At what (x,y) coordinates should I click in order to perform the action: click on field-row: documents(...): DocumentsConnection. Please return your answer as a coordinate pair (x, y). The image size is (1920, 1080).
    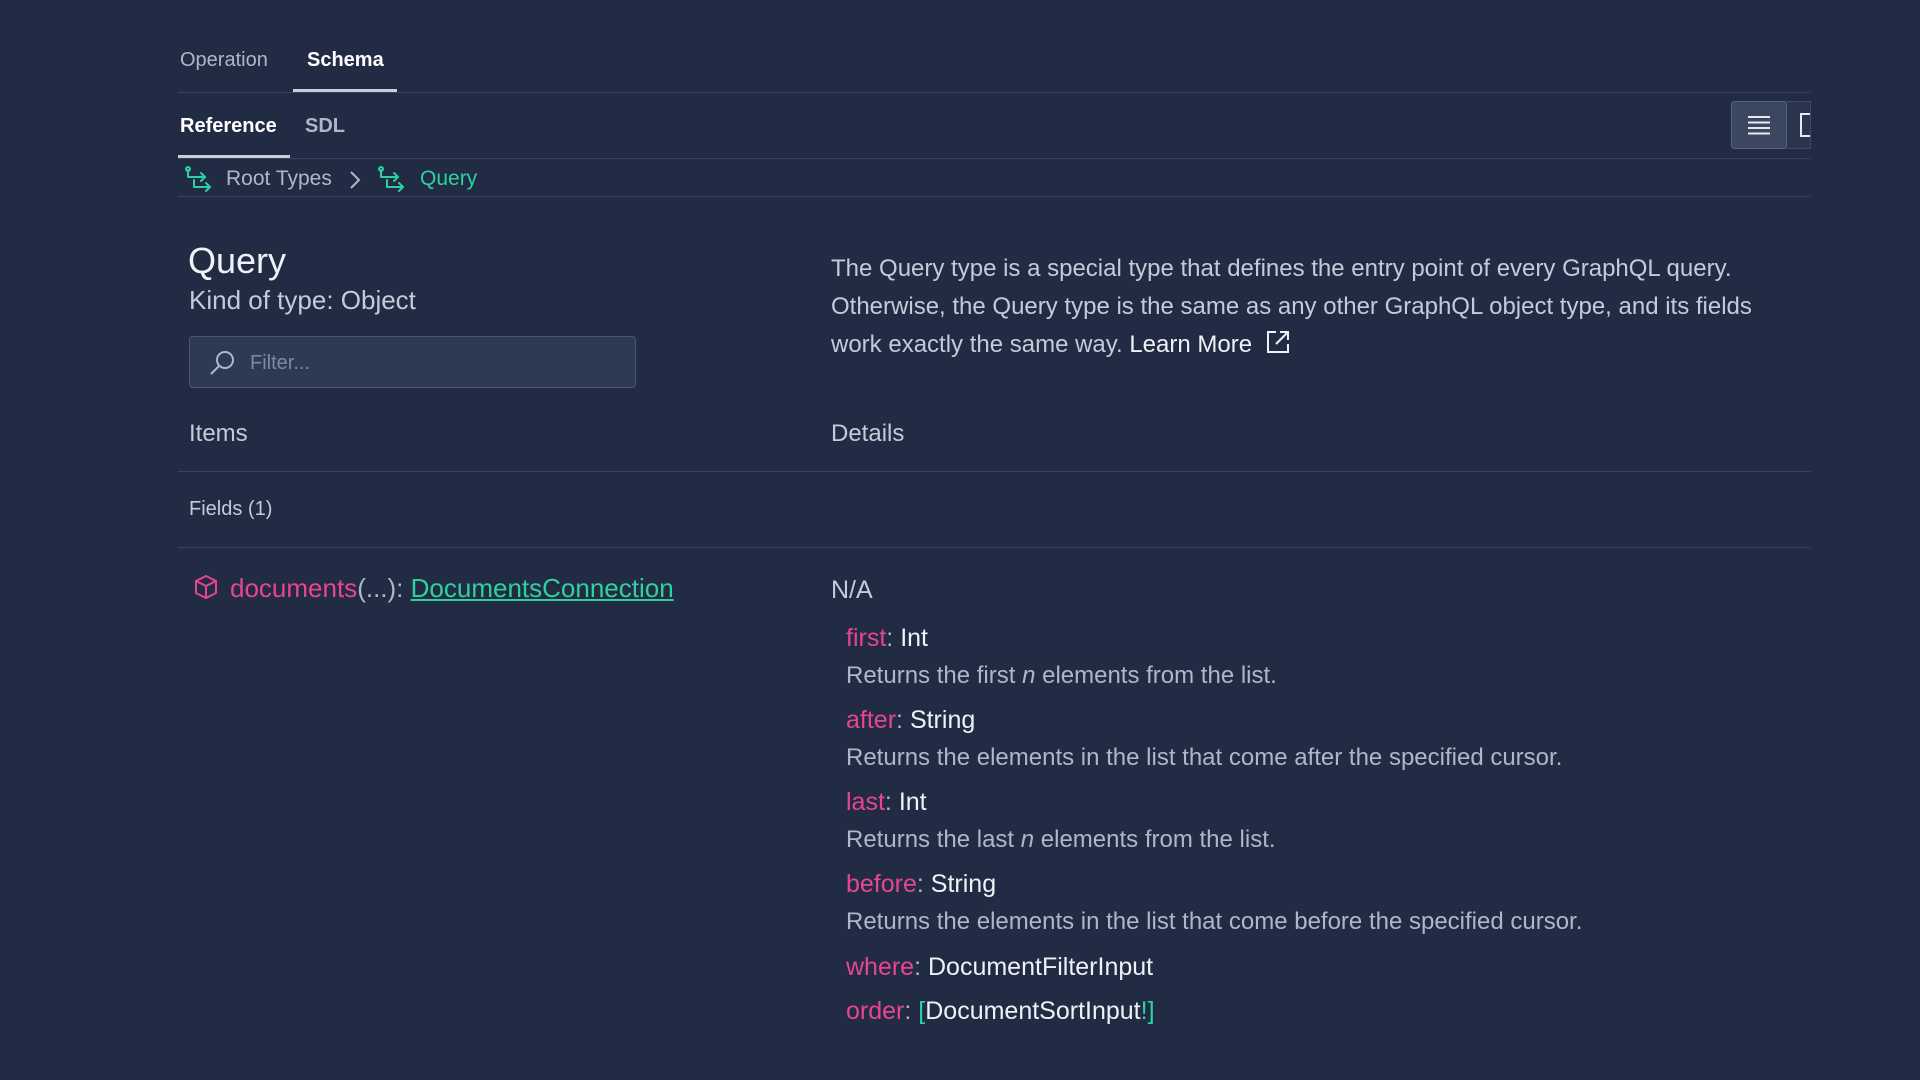
    Looking at the image, I should click on (434, 588).